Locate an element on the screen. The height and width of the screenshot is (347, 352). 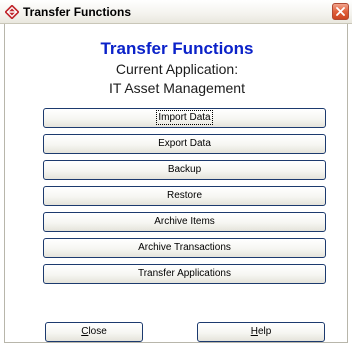
title-bar: Transfer Functions is located at coordinates (176, 12).